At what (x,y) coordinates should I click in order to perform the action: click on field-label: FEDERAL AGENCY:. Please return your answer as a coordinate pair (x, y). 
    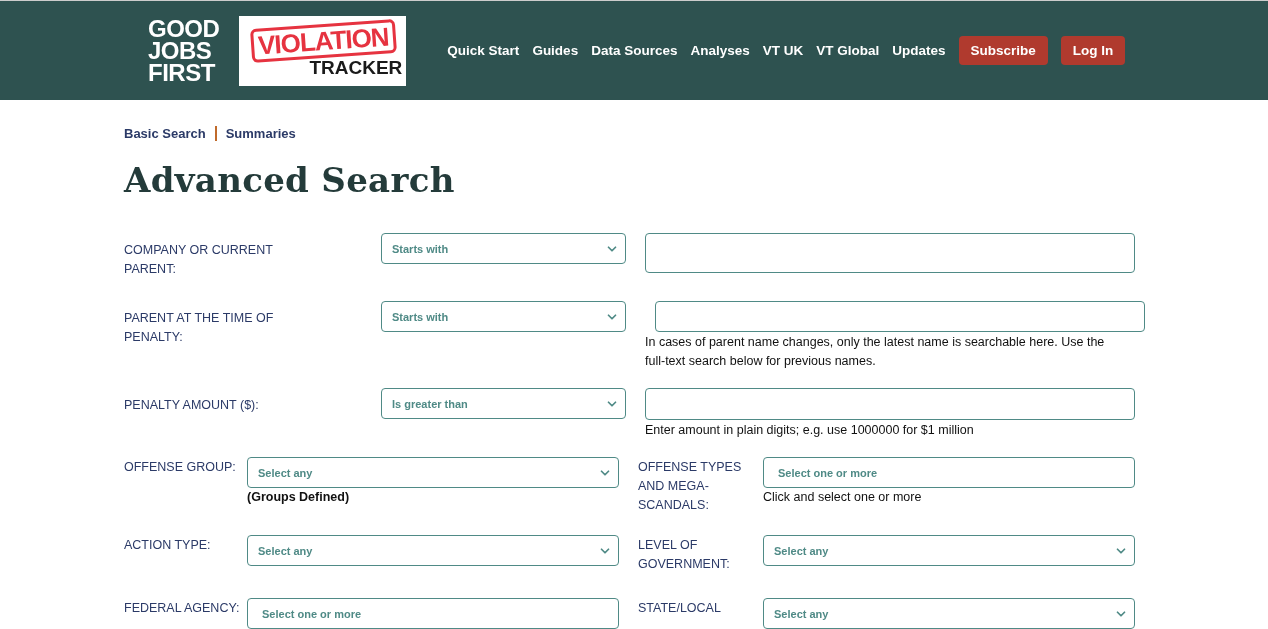
    Looking at the image, I should click on (182, 608).